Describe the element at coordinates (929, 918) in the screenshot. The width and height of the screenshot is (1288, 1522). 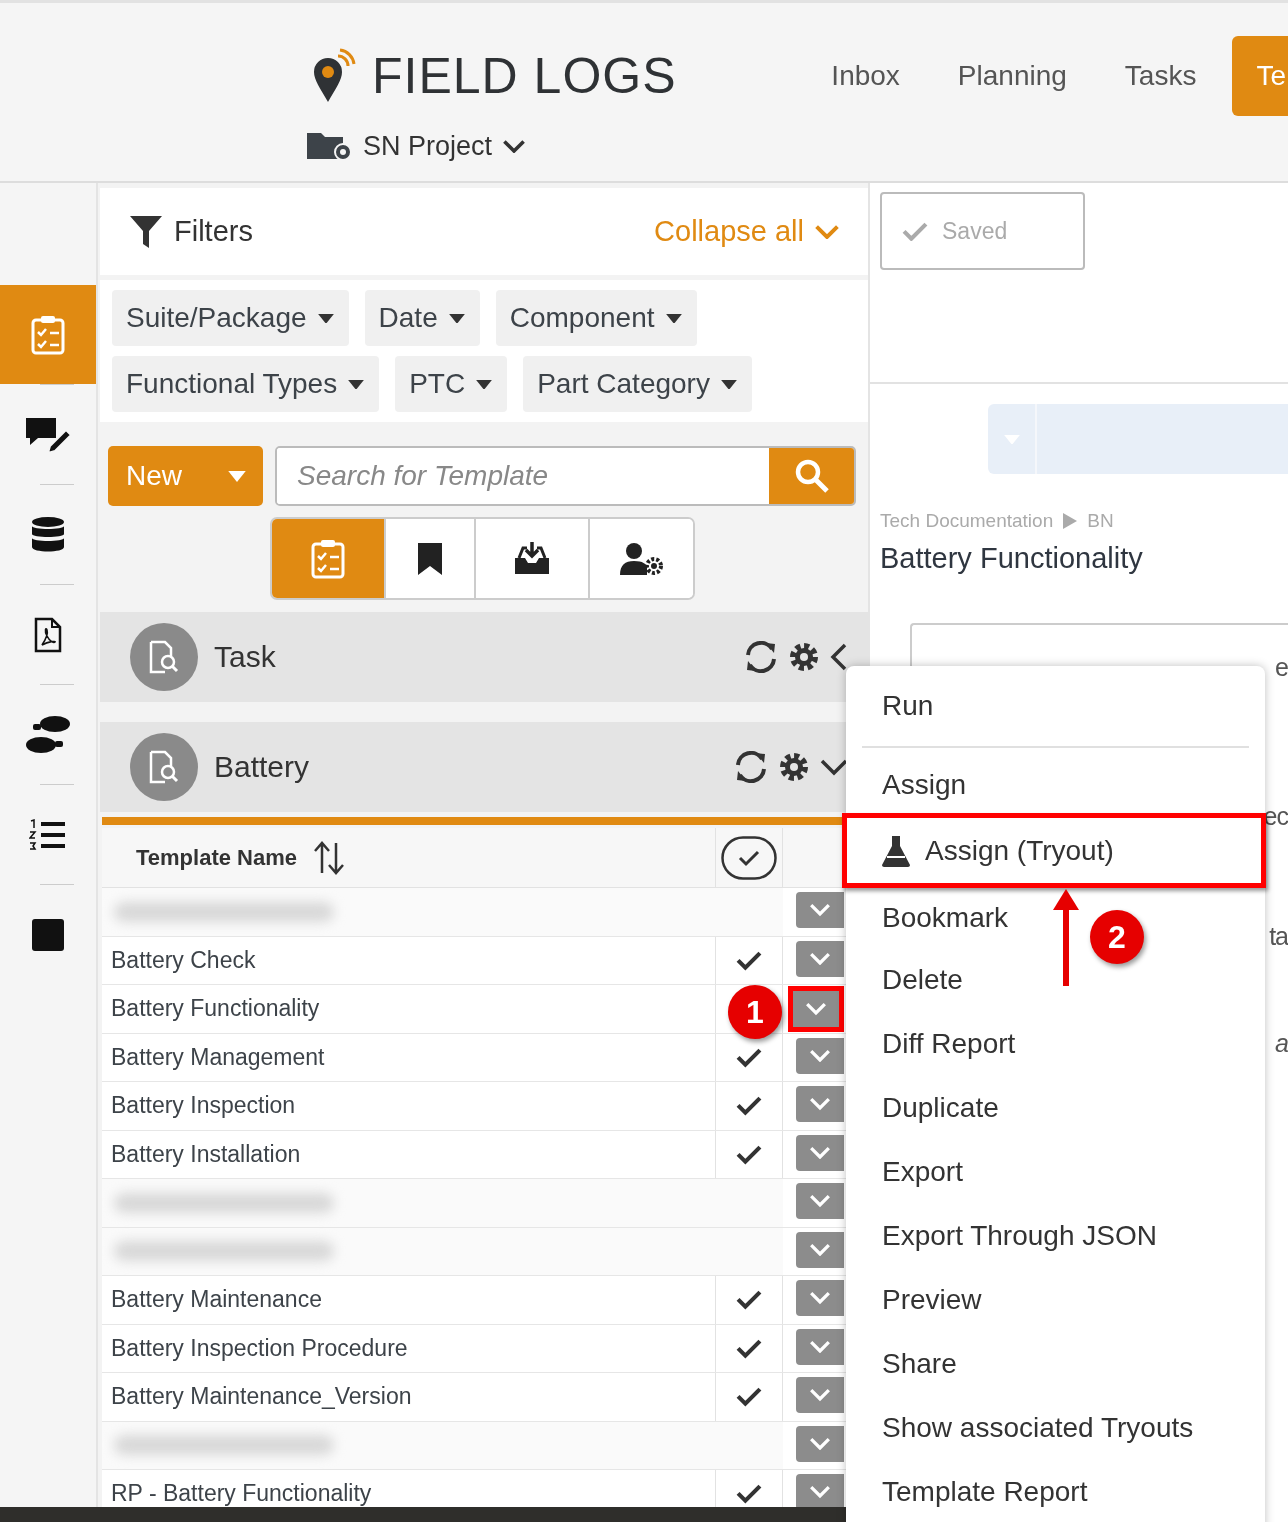
I see `menu-item: Bookmark` at that location.